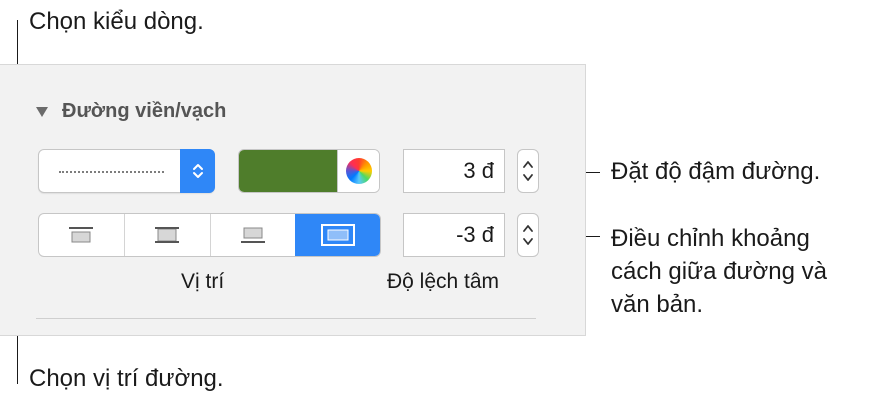 The image size is (880, 402). I want to click on top-rule-icon, so click(81, 235).